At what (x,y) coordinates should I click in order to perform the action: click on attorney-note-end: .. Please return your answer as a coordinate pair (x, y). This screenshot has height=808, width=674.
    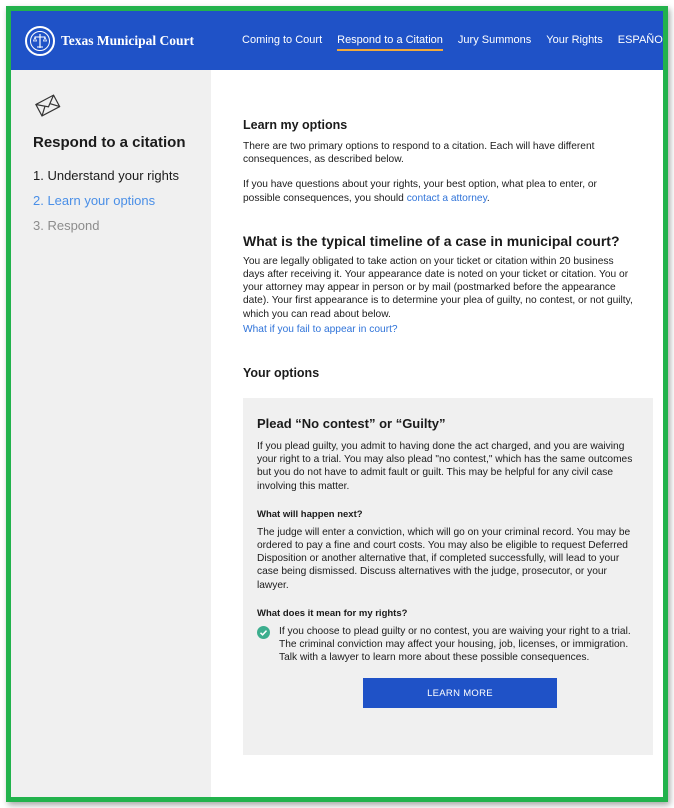
    Looking at the image, I should click on (488, 198).